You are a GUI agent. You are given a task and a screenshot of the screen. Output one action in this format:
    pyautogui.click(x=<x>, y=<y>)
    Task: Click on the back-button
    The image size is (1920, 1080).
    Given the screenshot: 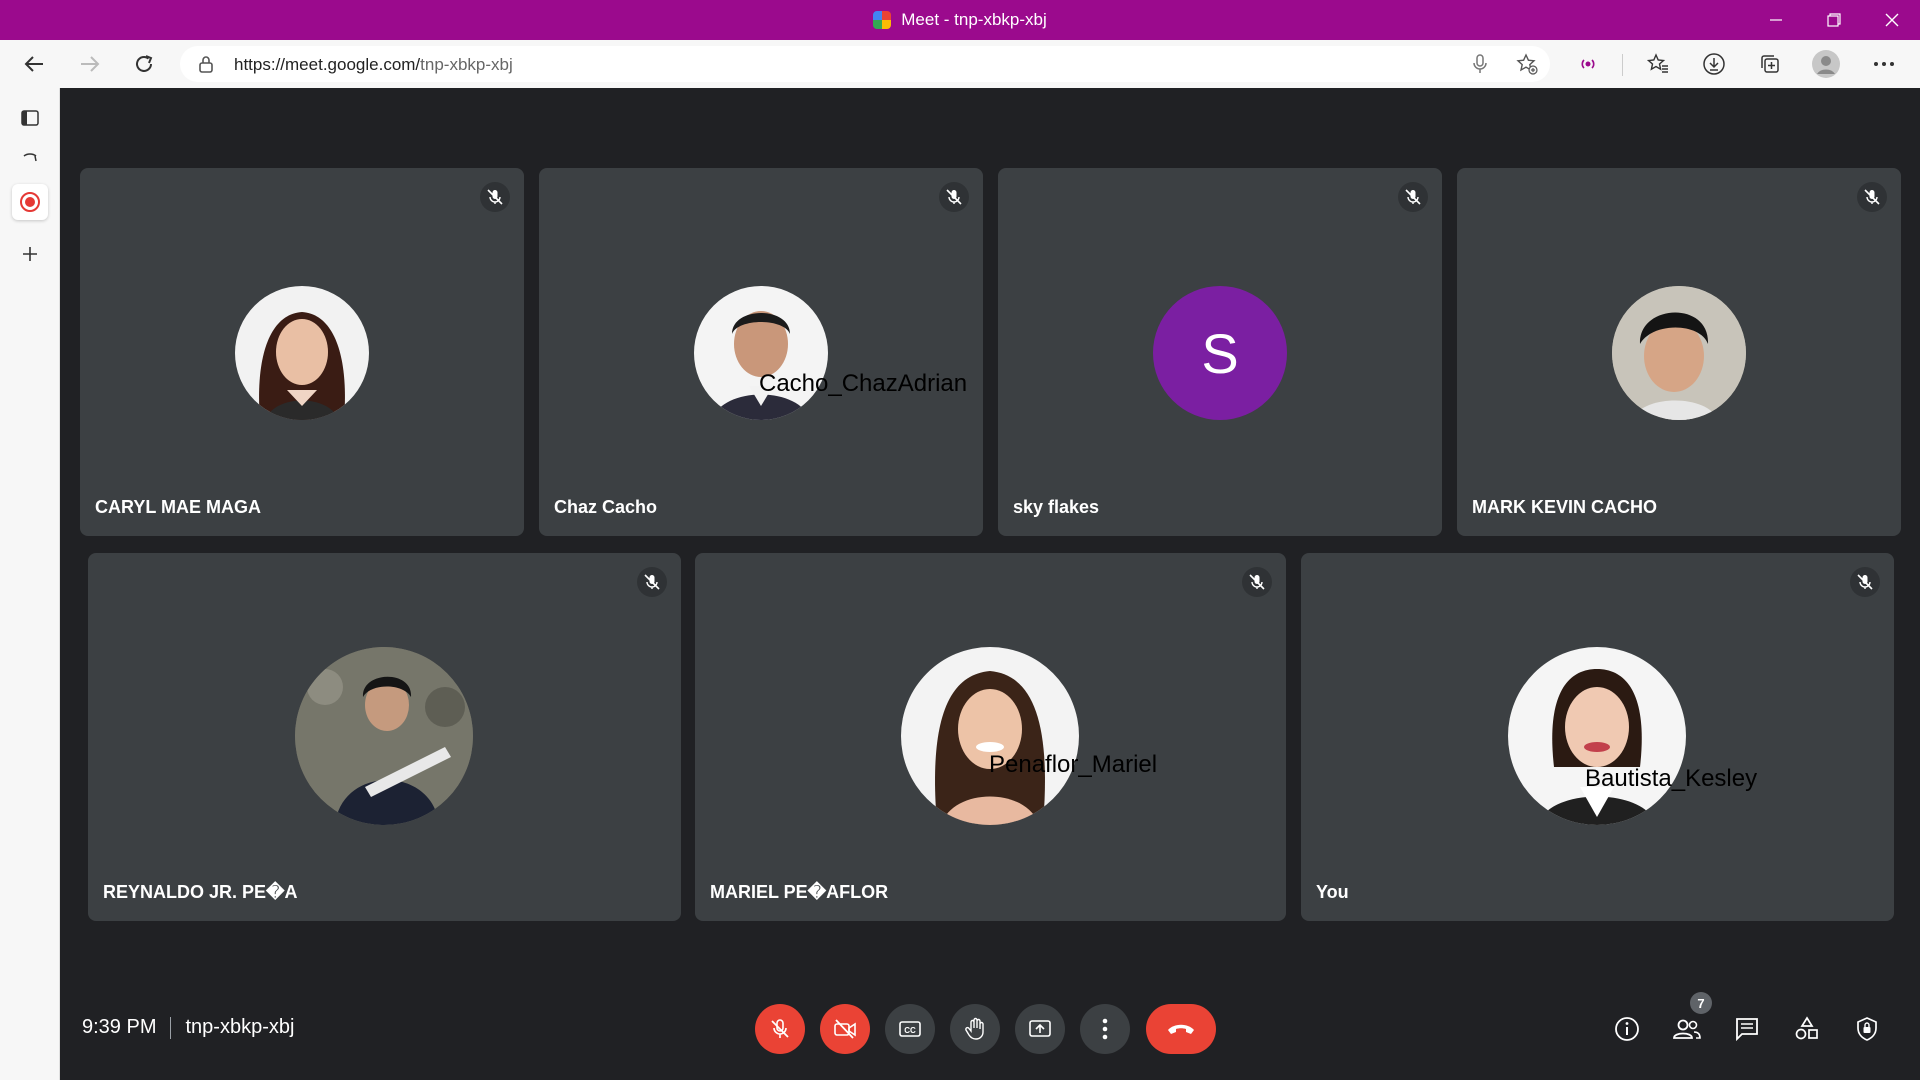 What is the action you would take?
    pyautogui.click(x=34, y=64)
    